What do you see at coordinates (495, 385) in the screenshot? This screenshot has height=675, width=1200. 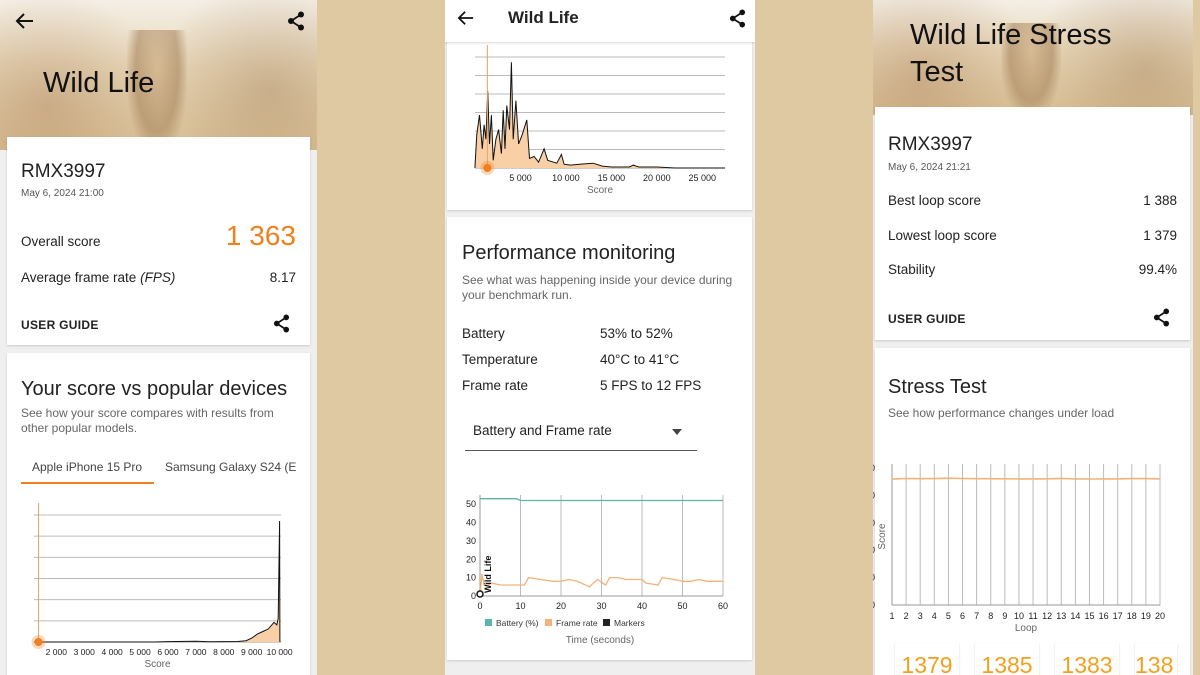 I see `frame-rate-label: Frame rate` at bounding box center [495, 385].